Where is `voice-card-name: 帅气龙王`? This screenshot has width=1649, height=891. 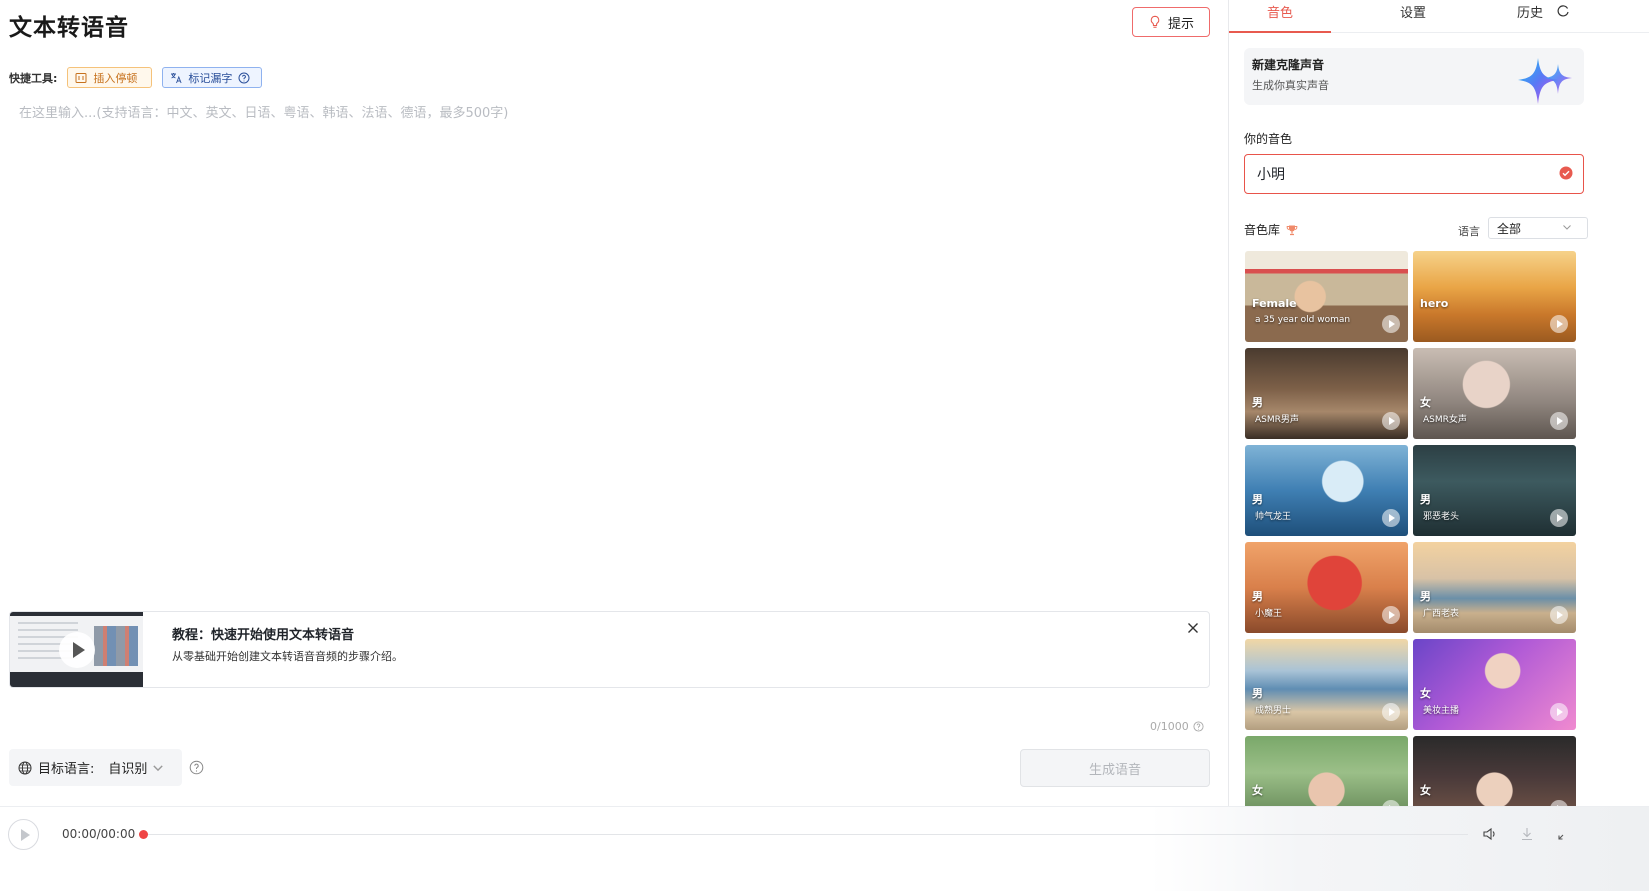 voice-card-name: 帅气龙王 is located at coordinates (1273, 517).